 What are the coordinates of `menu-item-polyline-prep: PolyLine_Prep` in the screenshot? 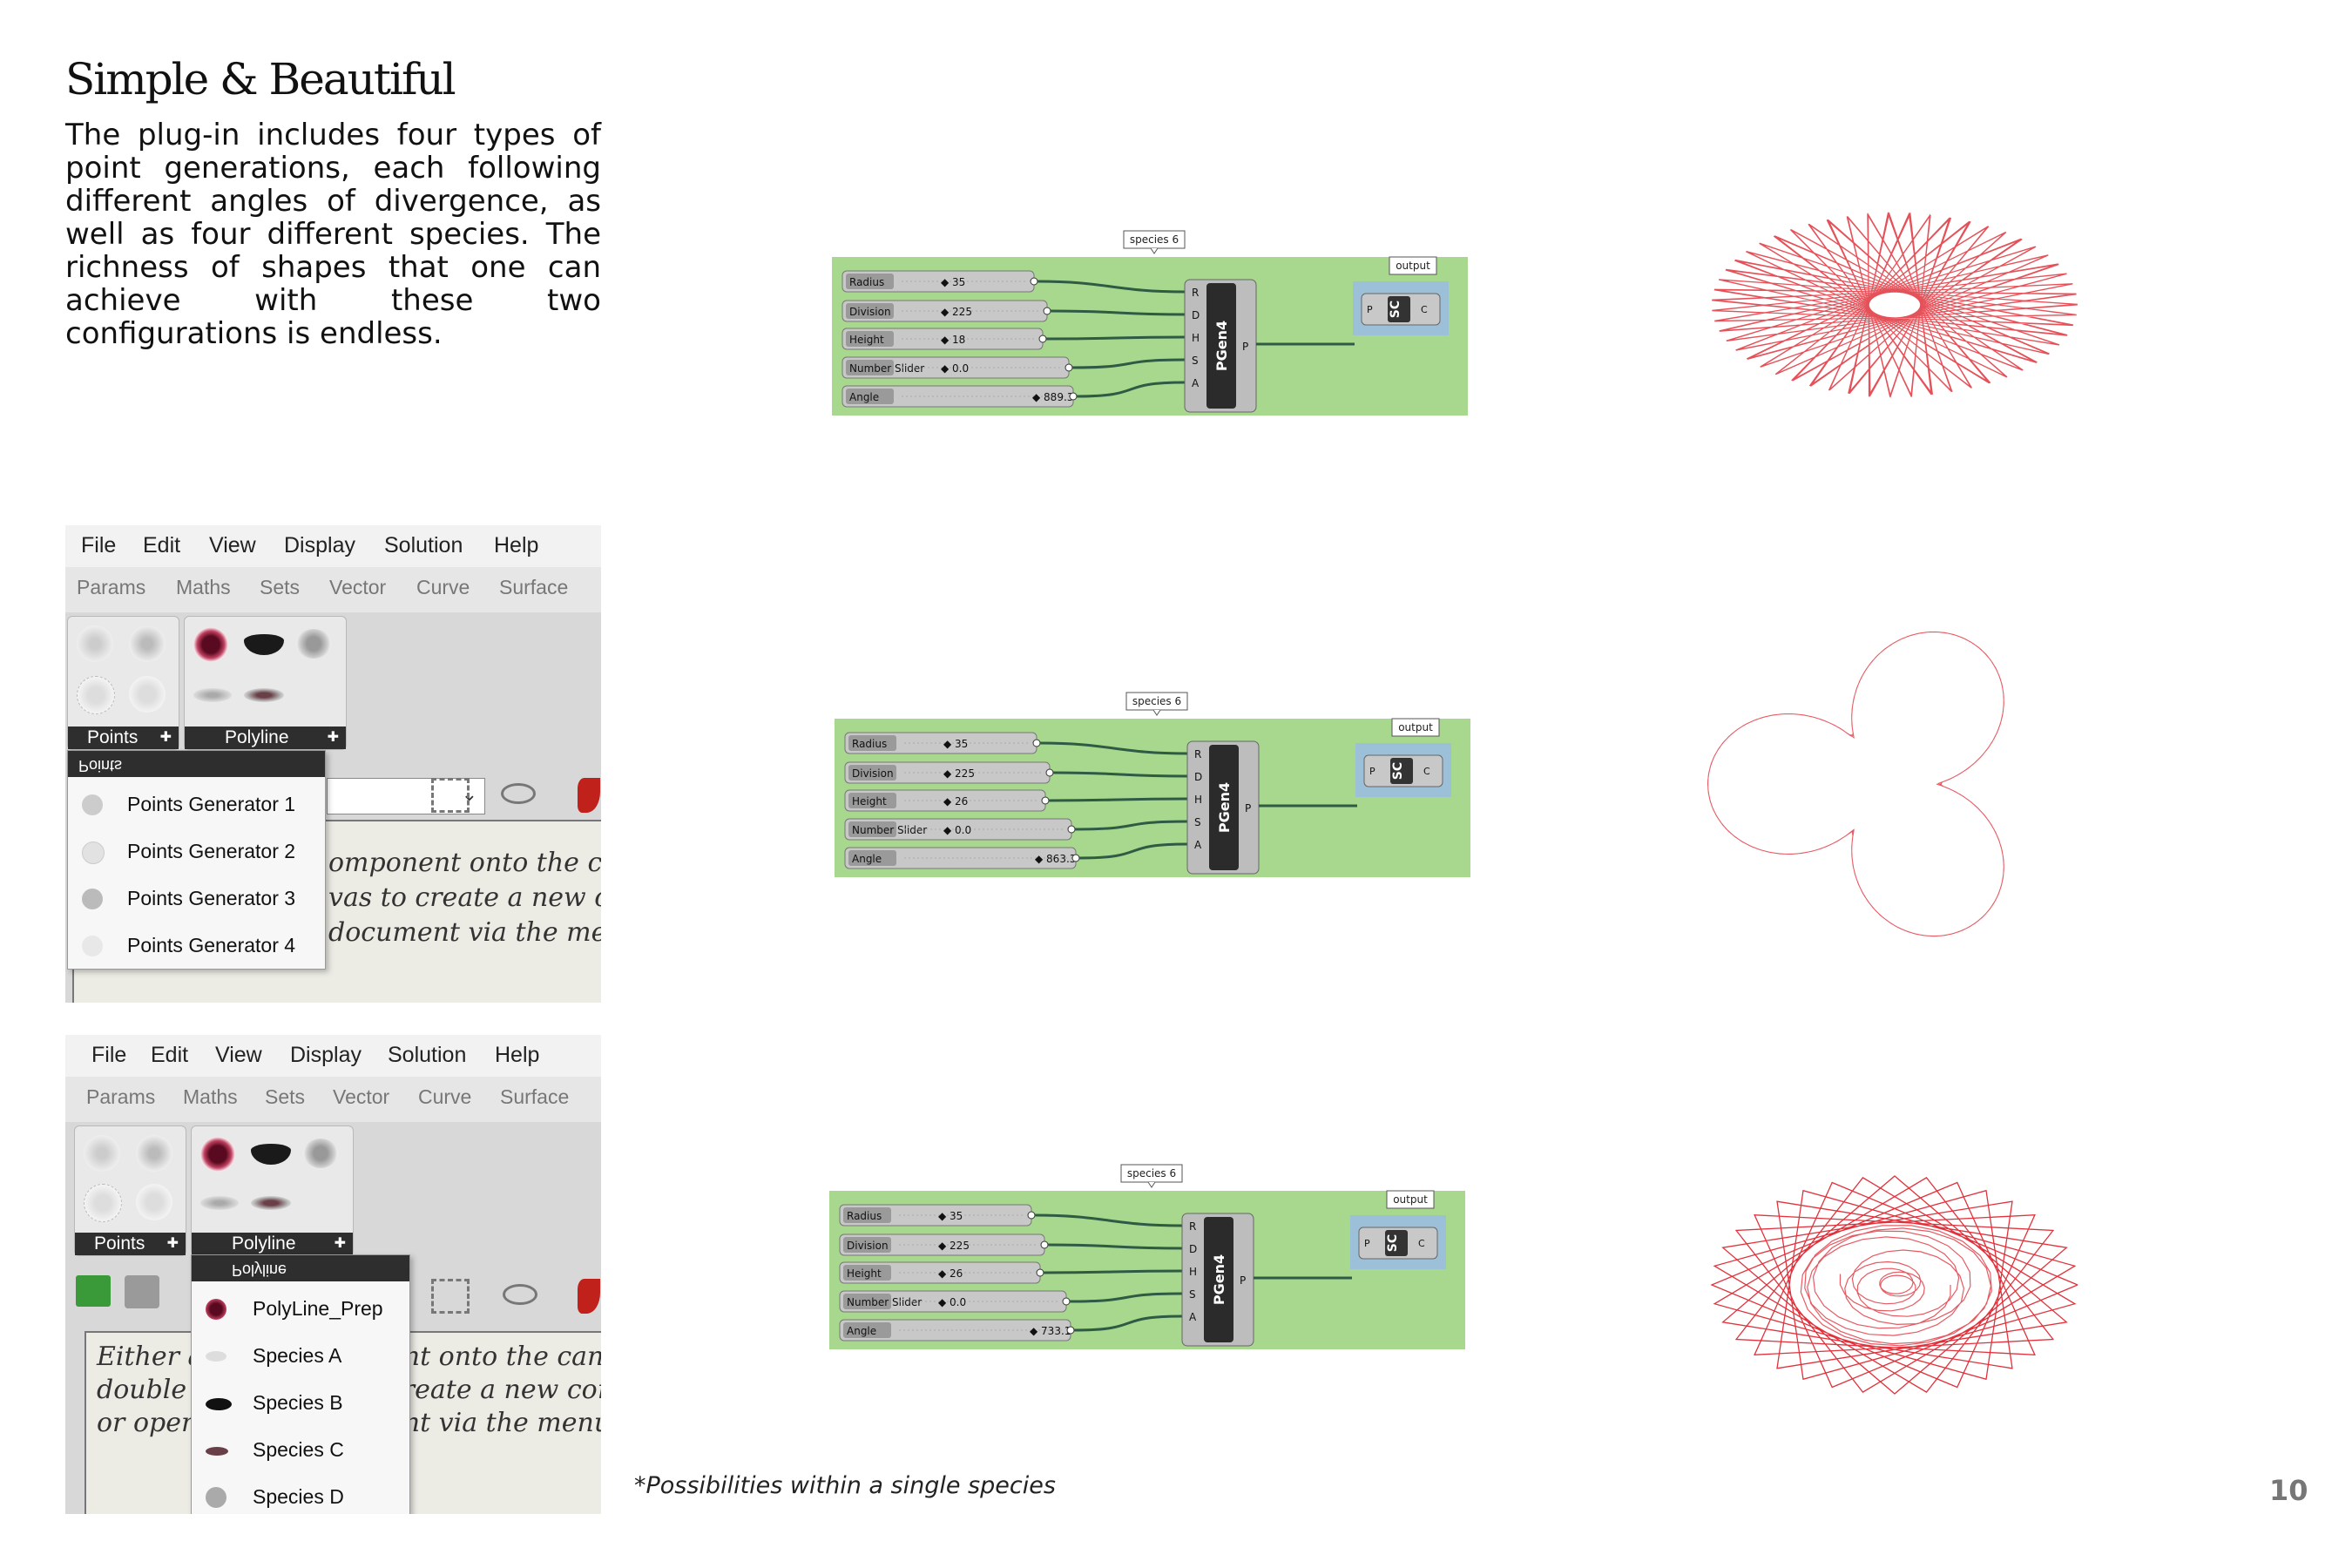 It's located at (300, 1310).